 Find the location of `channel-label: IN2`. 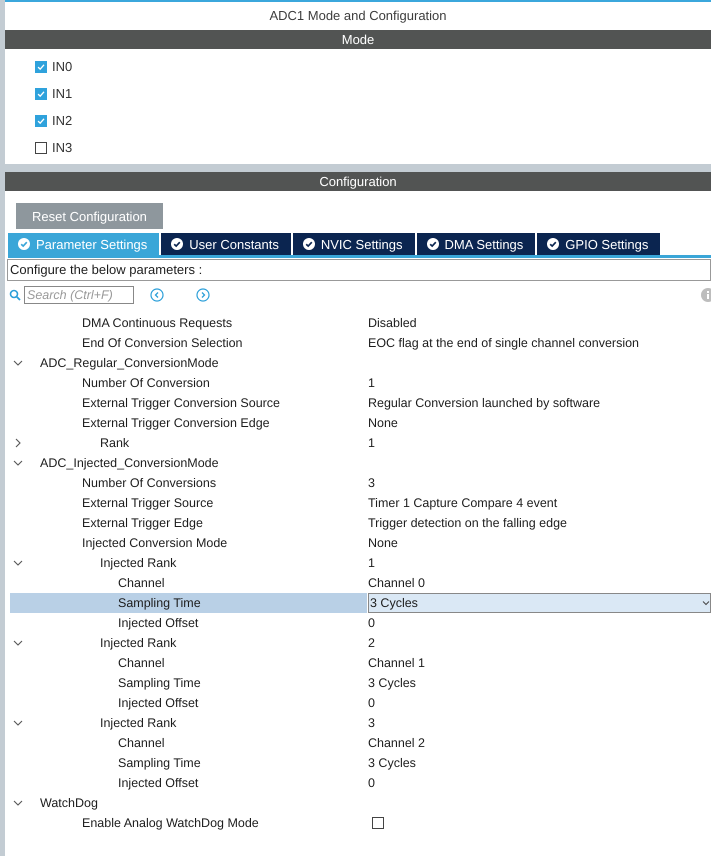

channel-label: IN2 is located at coordinates (62, 120).